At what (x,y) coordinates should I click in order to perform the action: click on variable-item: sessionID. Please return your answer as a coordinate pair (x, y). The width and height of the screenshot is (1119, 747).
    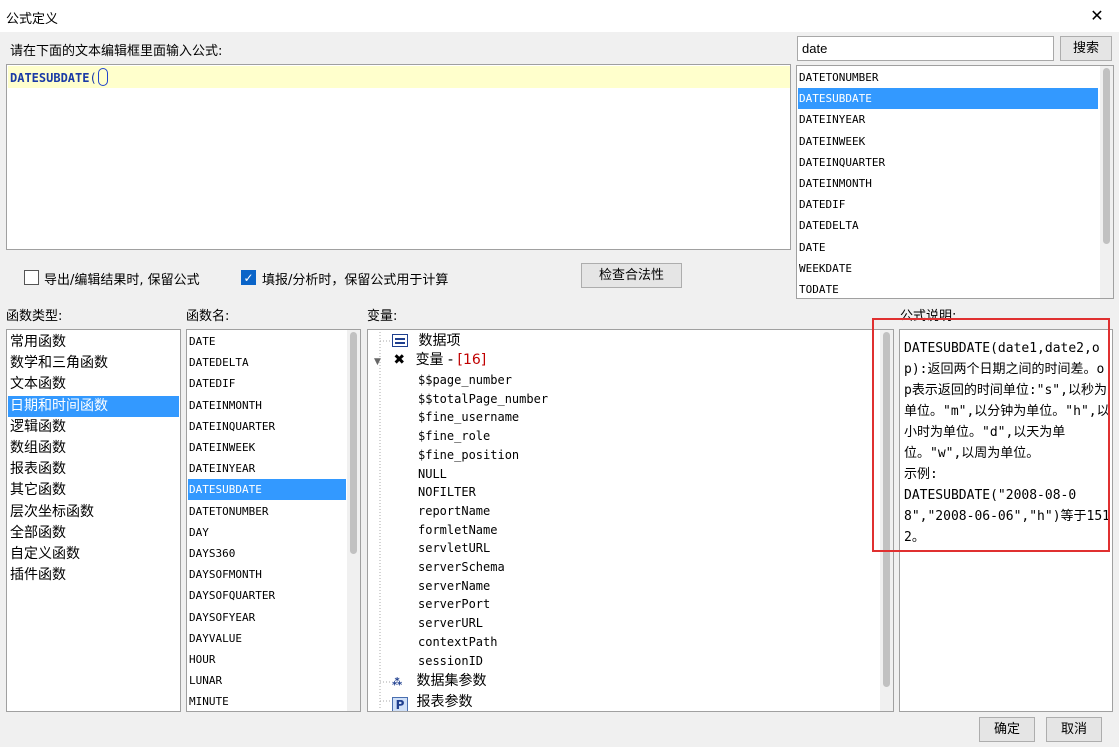
    Looking at the image, I should click on (450, 661).